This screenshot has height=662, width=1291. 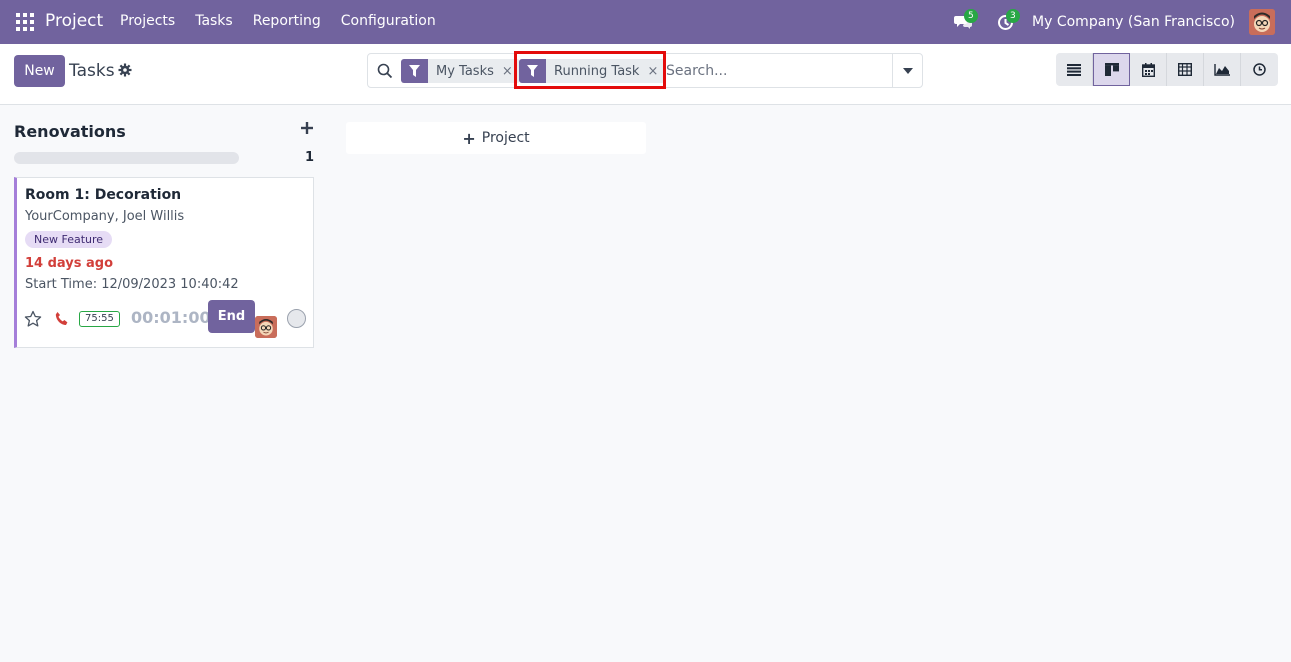 I want to click on kanban-view-button, so click(x=1111, y=69).